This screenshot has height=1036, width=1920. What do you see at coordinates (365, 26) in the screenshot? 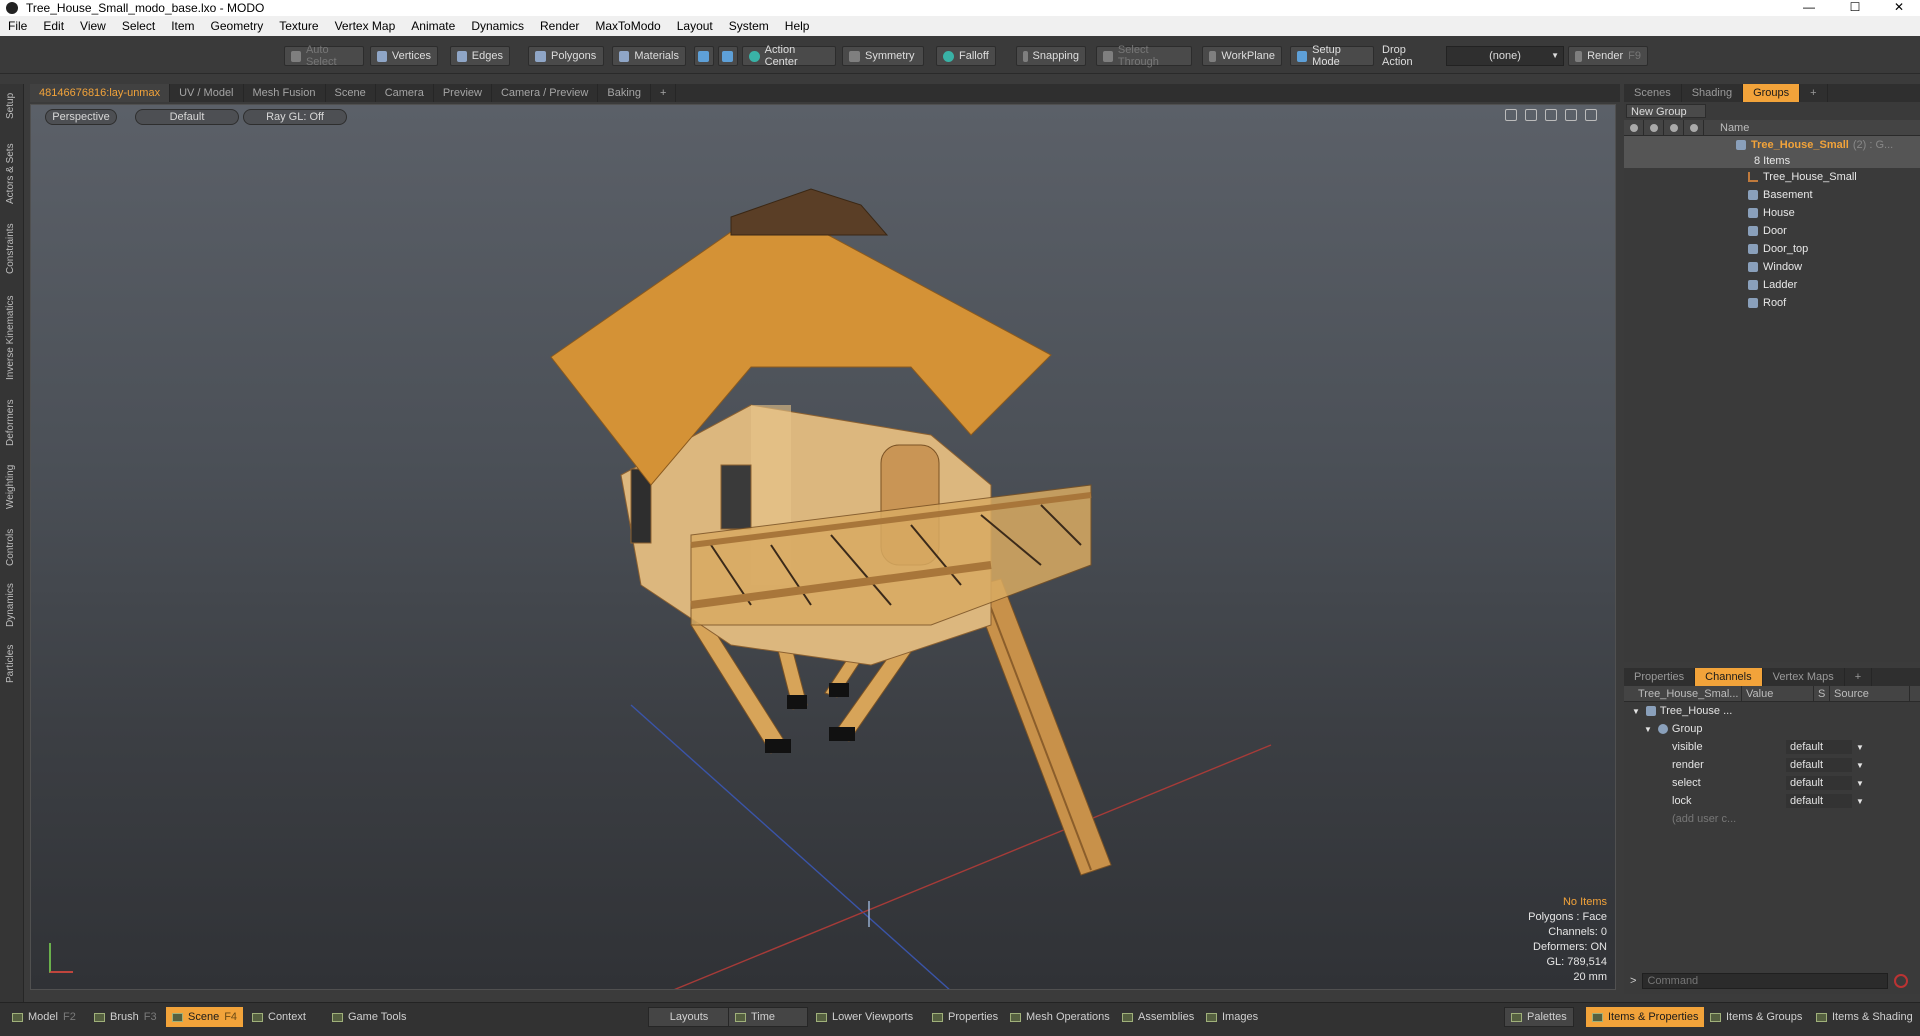
I see `menu-vertex-map: Vertex Map` at bounding box center [365, 26].